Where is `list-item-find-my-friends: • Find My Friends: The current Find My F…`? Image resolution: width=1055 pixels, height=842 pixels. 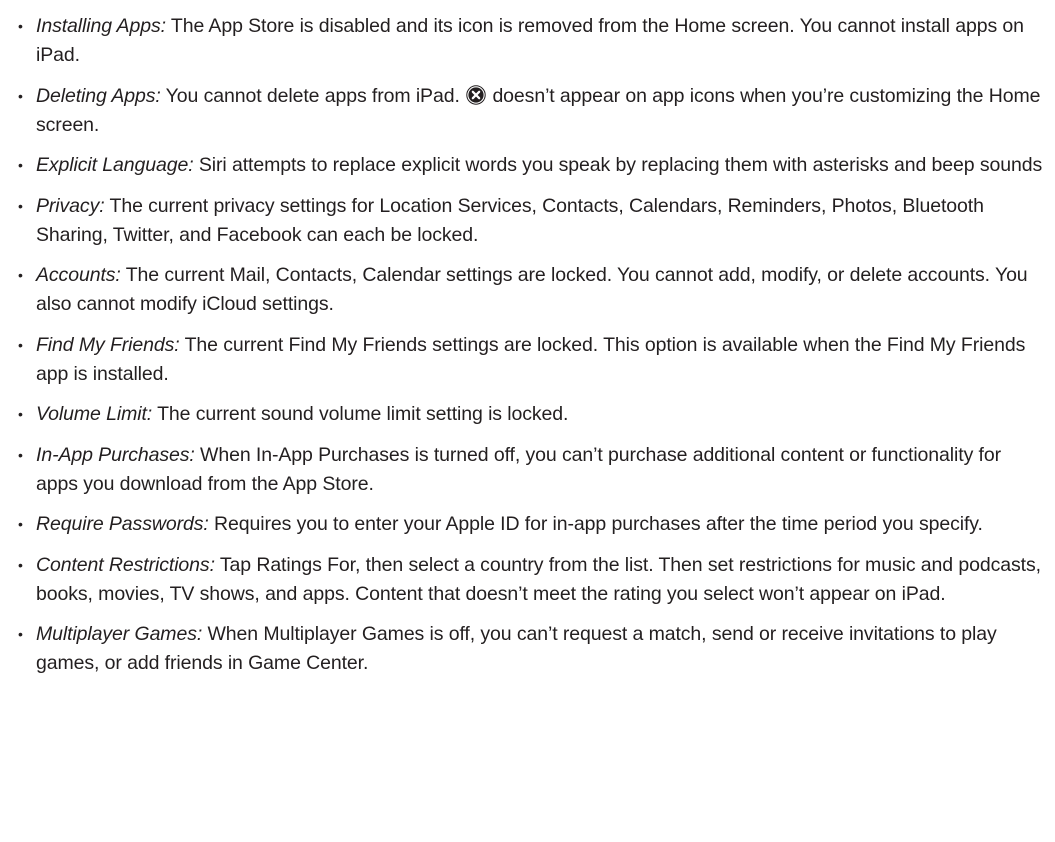 list-item-find-my-friends: • Find My Friends: The current Find My F… is located at coordinates (533, 360).